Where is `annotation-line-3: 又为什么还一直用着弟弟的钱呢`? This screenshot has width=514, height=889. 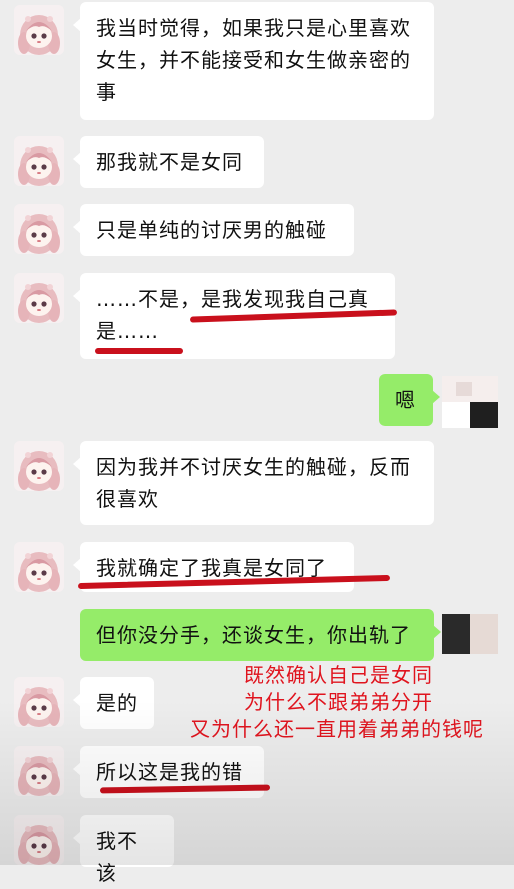 annotation-line-3: 又为什么还一直用着弟弟的钱呢 is located at coordinates (337, 729).